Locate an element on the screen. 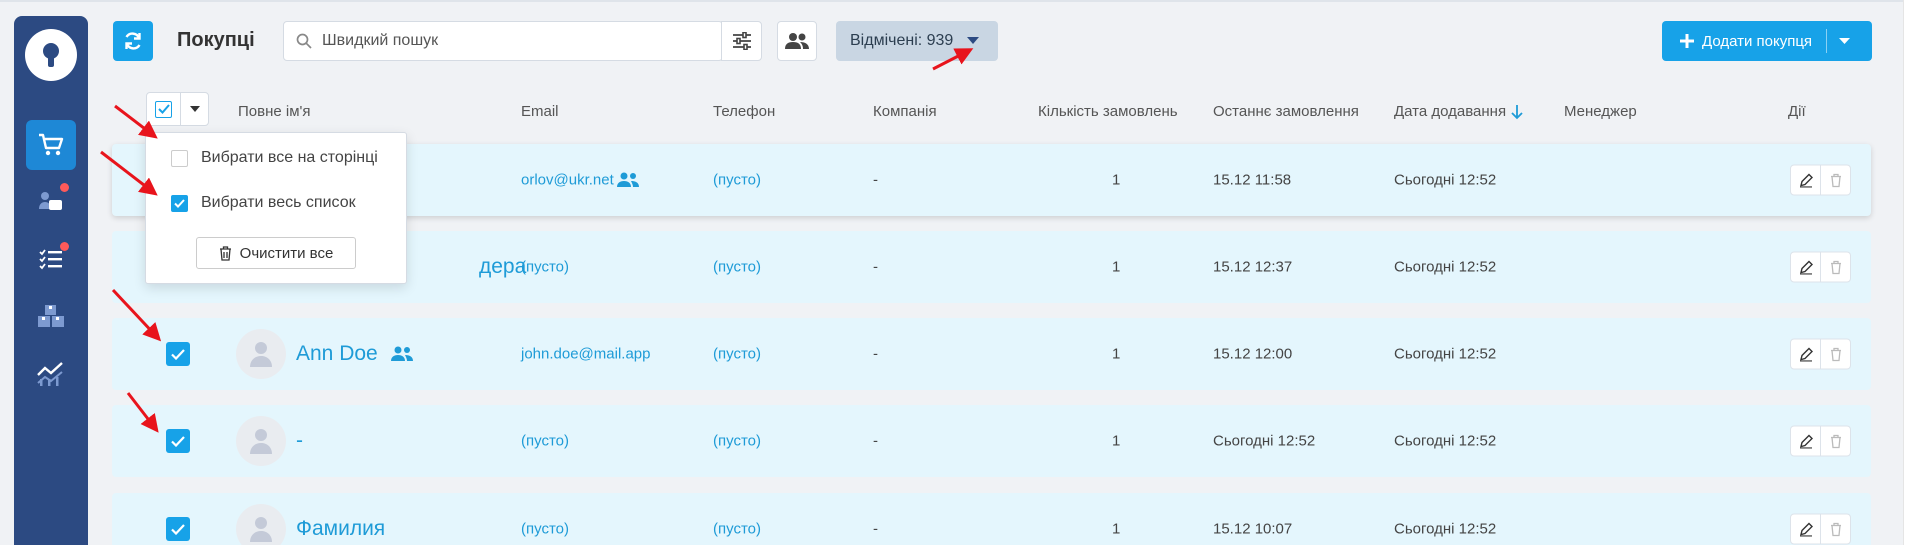 This screenshot has height=545, width=1917. column-name: Повне ім'я is located at coordinates (274, 111).